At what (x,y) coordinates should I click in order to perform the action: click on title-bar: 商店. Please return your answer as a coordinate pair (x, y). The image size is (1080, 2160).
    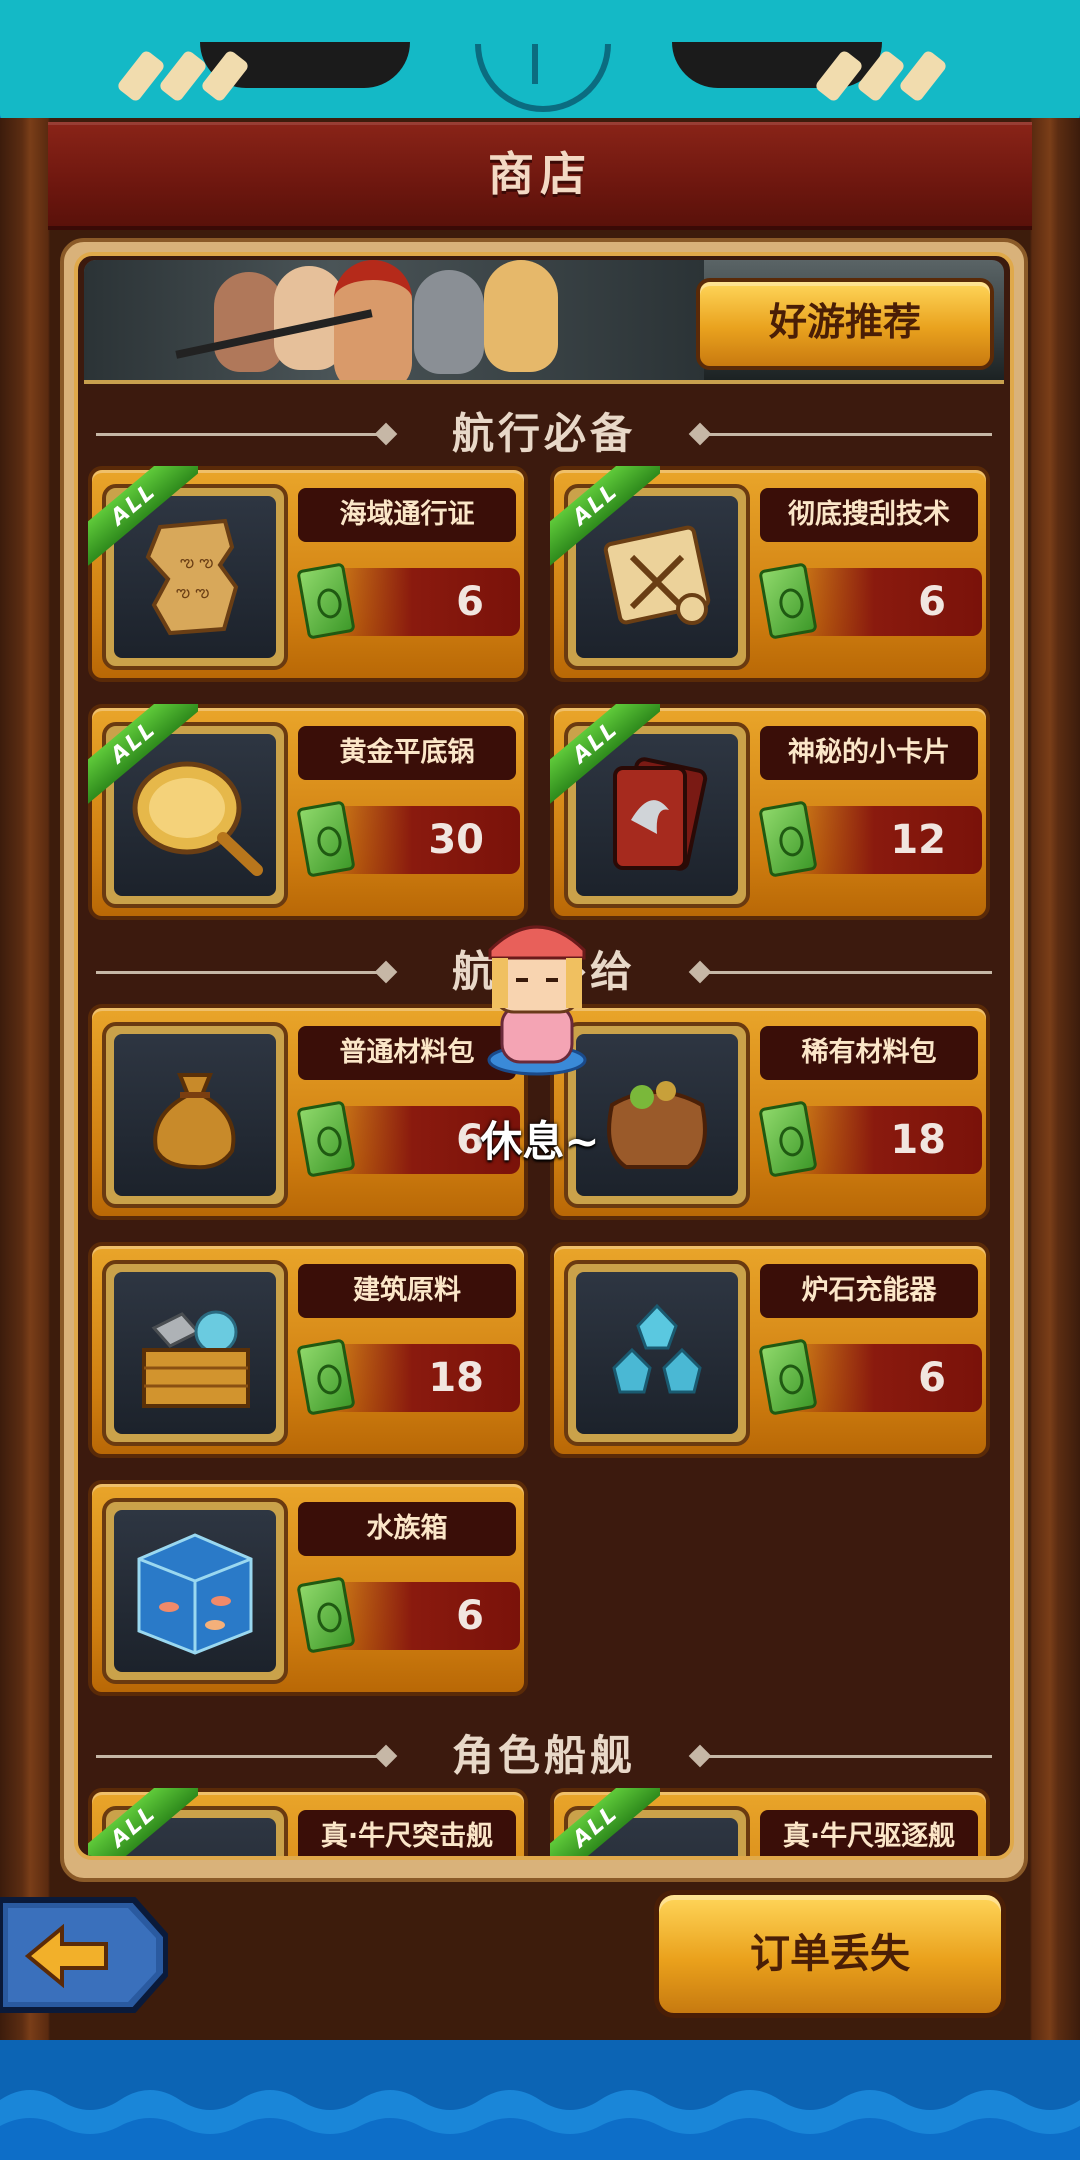
    Looking at the image, I should click on (540, 176).